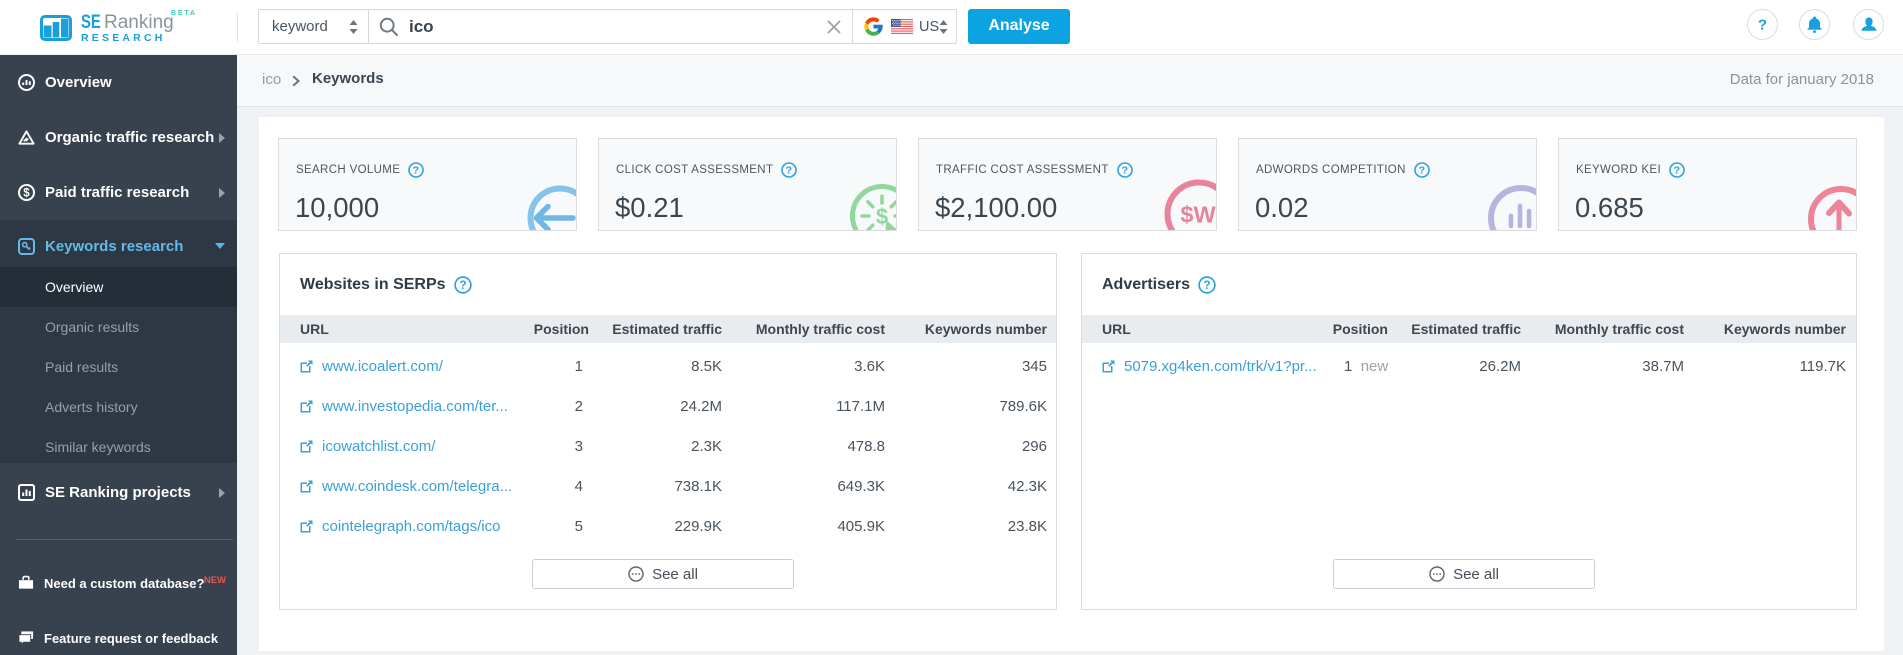  I want to click on svg-text: $W, so click(1198, 215).